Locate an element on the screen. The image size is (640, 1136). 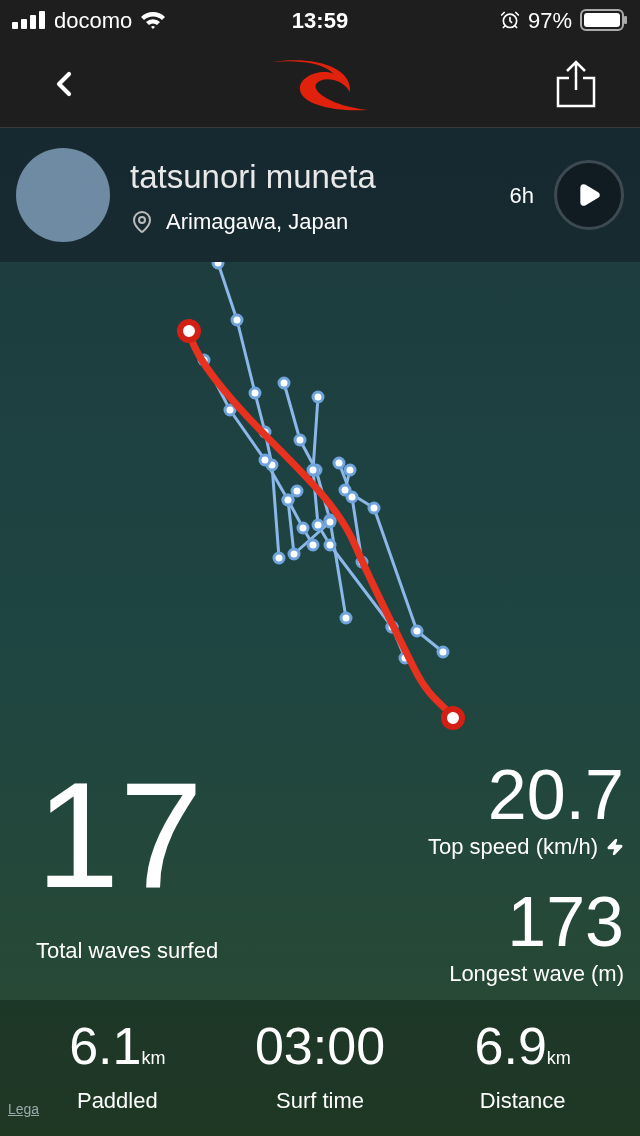
summary-value: 6.1 is located at coordinates (105, 1045).